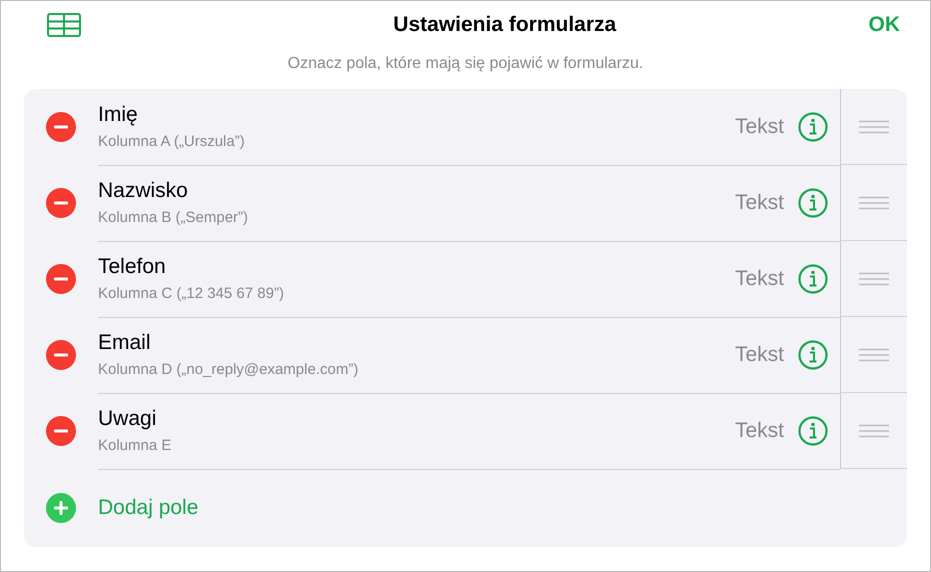 Image resolution: width=931 pixels, height=572 pixels. What do you see at coordinates (118, 115) in the screenshot?
I see `field-name: Imię` at bounding box center [118, 115].